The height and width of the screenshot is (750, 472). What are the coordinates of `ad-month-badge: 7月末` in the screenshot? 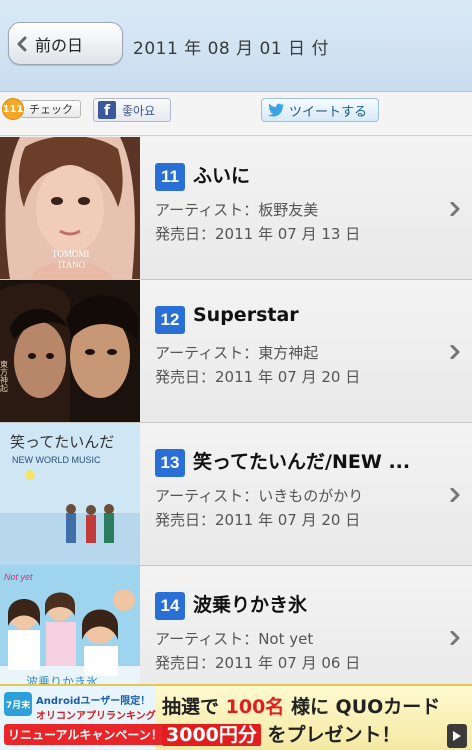 It's located at (18, 704).